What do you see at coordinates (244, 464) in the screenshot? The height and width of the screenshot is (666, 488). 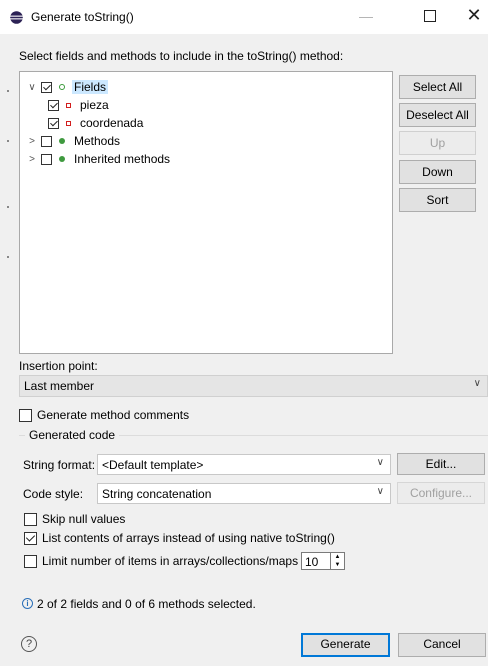 I see `string-format-select: <Default template> ∨` at bounding box center [244, 464].